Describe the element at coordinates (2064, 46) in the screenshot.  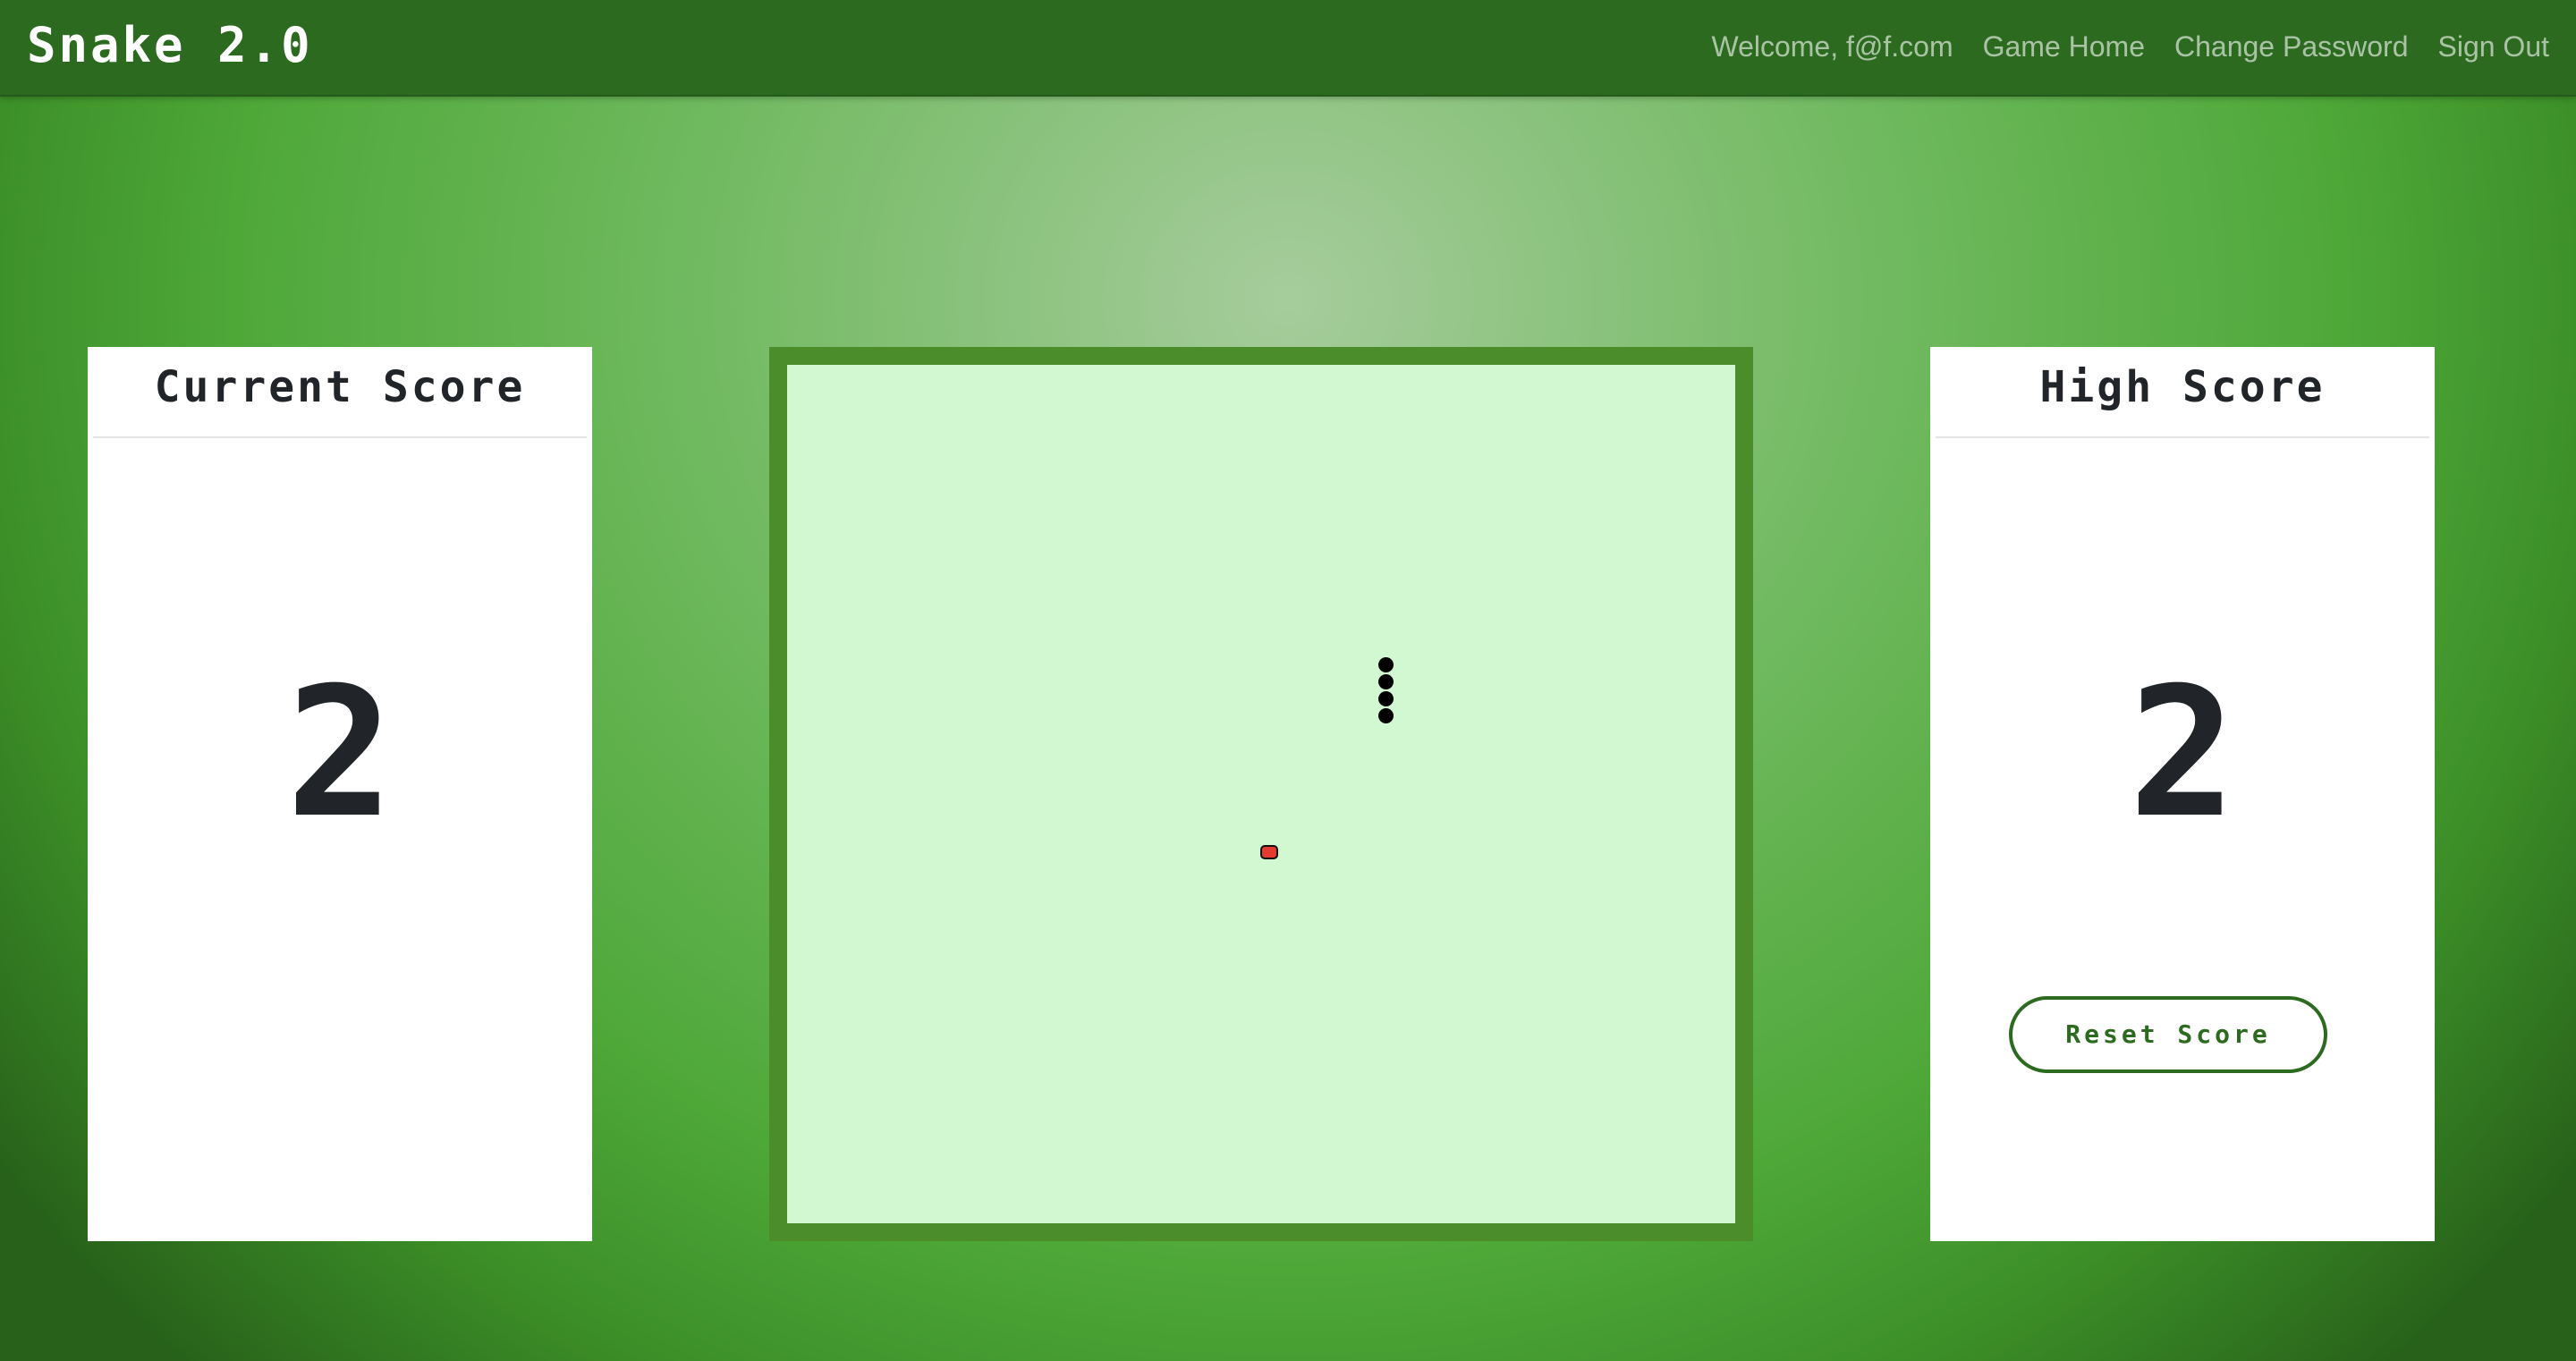
I see `nav-game-home-link: Game Home` at that location.